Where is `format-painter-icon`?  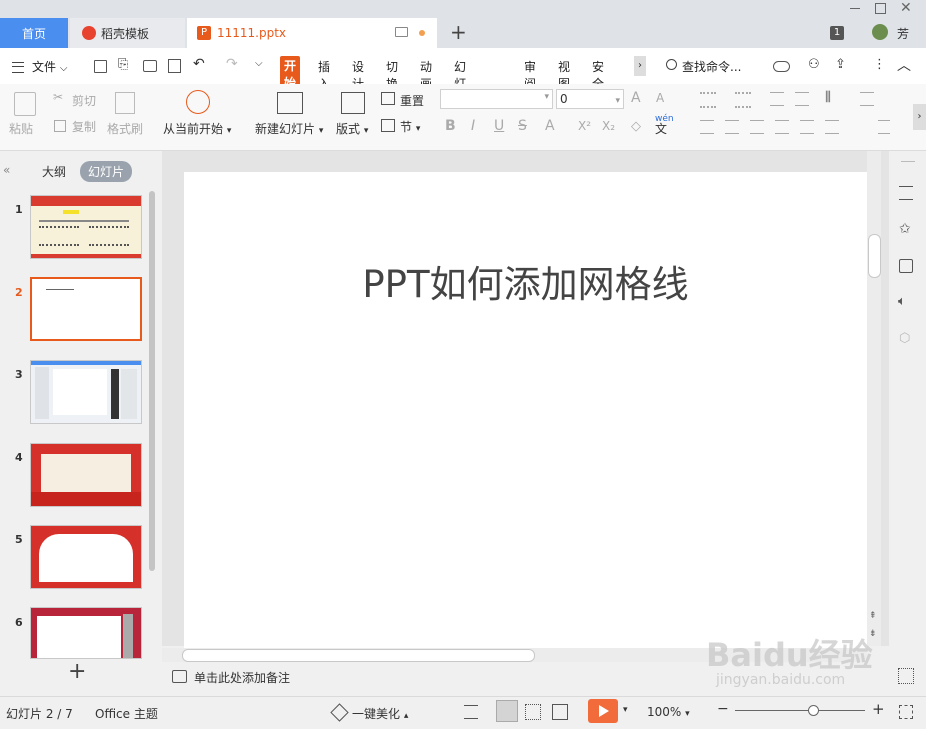
format-painter-icon is located at coordinates (125, 103).